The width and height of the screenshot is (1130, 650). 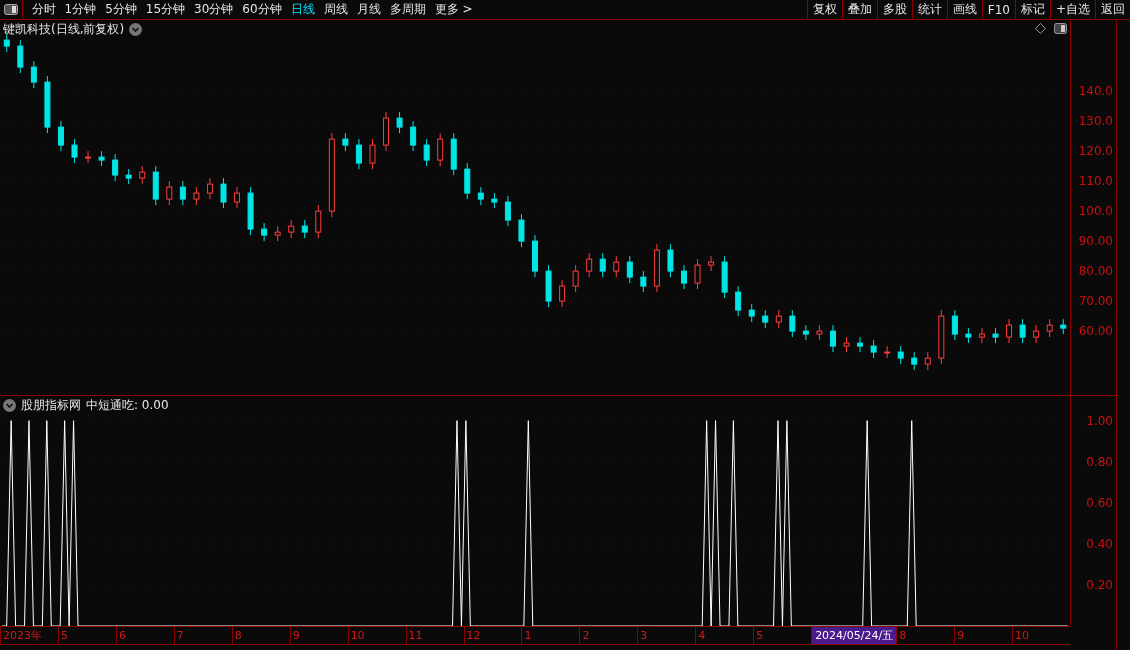 What do you see at coordinates (1072, 9) in the screenshot?
I see `toolbar-button: +自选` at bounding box center [1072, 9].